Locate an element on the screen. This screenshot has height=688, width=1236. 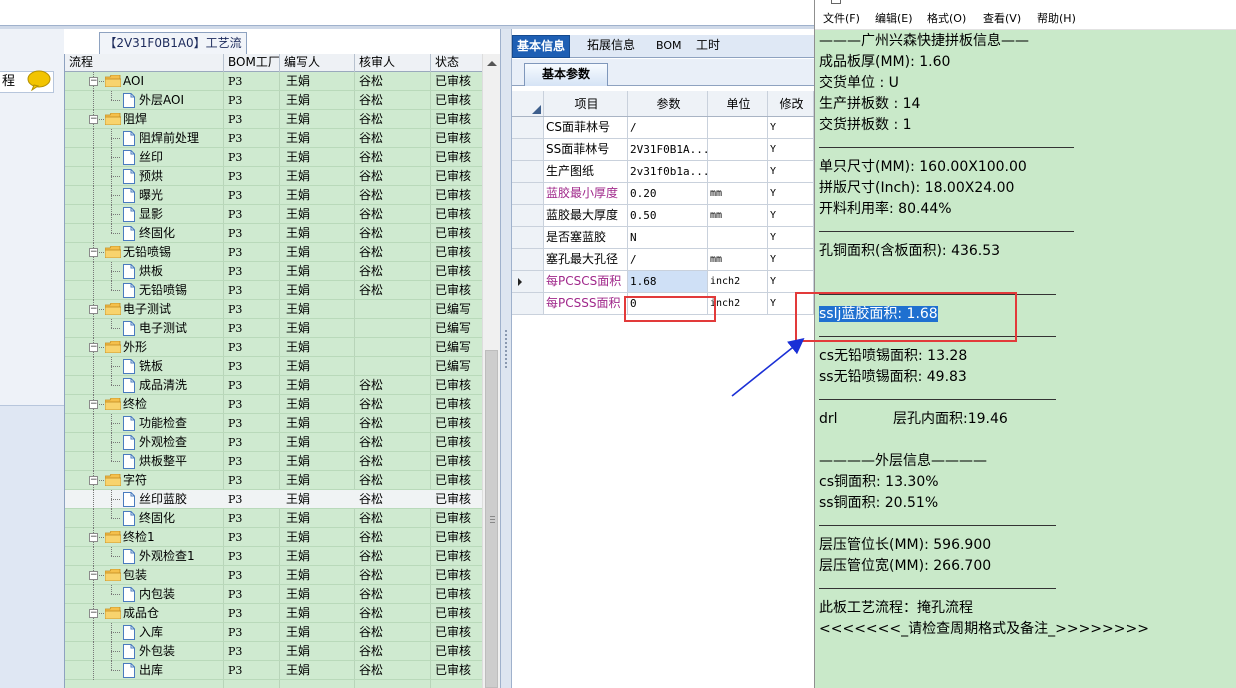
table-row: − AOI P3 王娟 谷松 已审核 is located at coordinates (274, 81).